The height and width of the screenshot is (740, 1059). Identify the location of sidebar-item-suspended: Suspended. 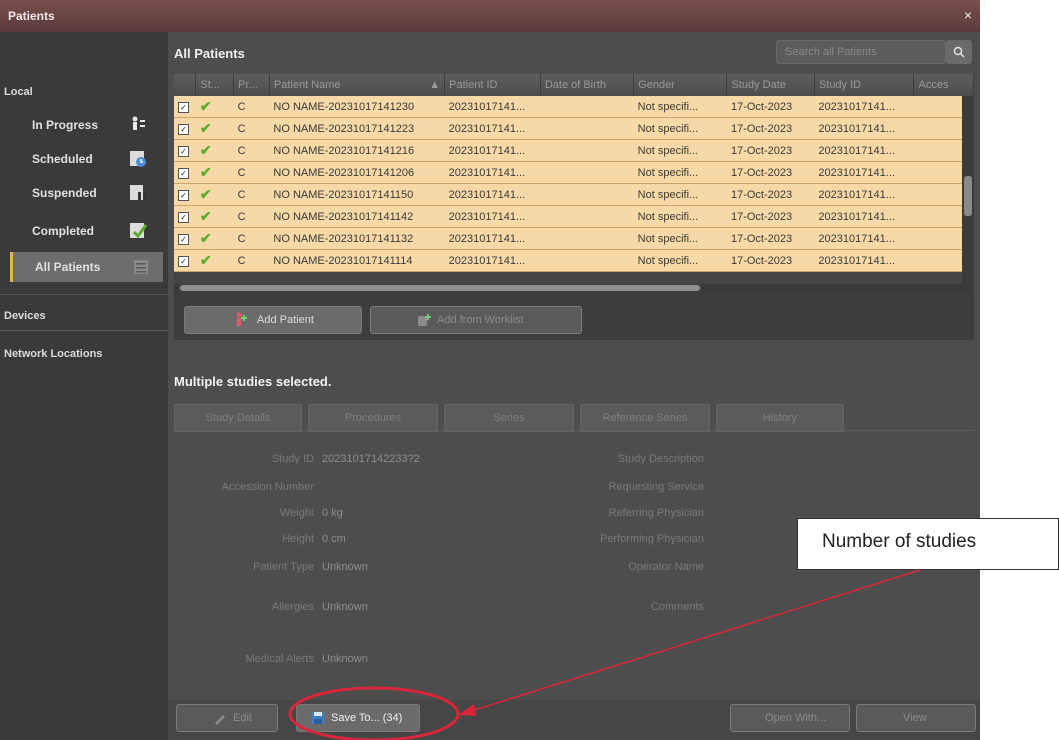
(85, 193).